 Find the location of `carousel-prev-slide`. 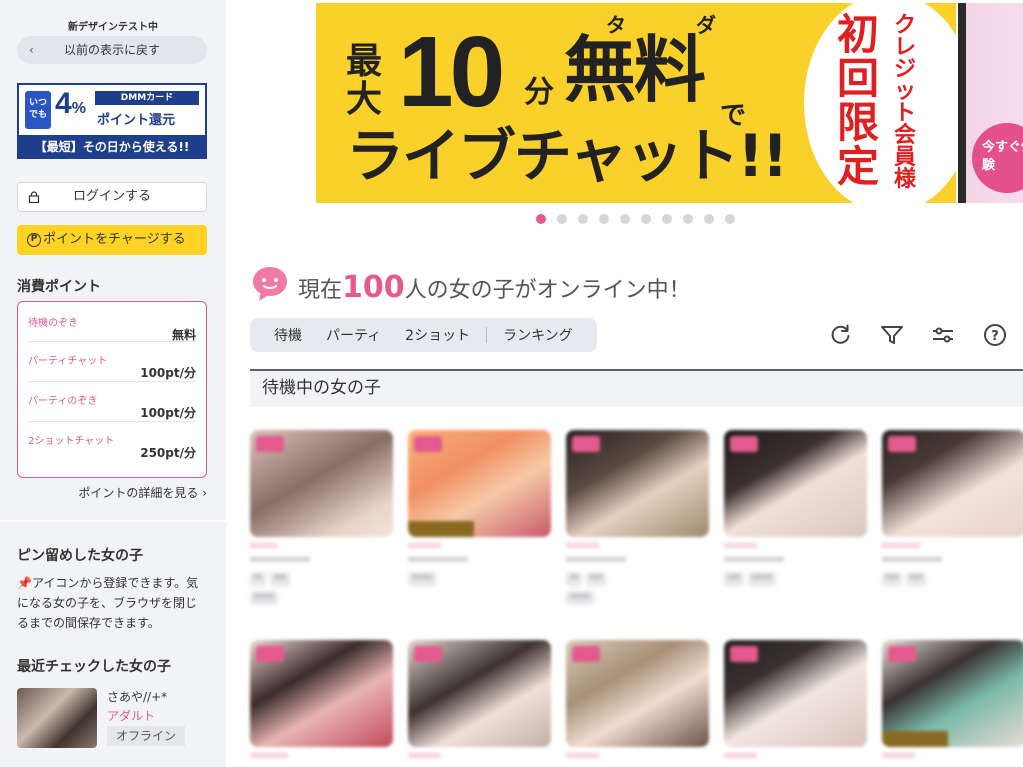

carousel-prev-slide is located at coordinates (282, 103).